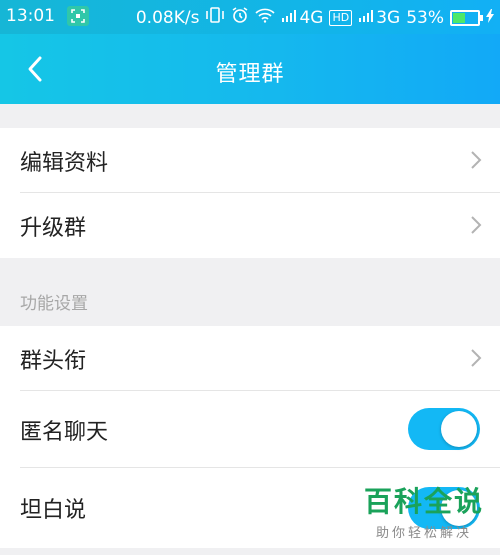 This screenshot has width=500, height=555. What do you see at coordinates (423, 533) in the screenshot?
I see `watermark-slogan: 助你轻松解决` at bounding box center [423, 533].